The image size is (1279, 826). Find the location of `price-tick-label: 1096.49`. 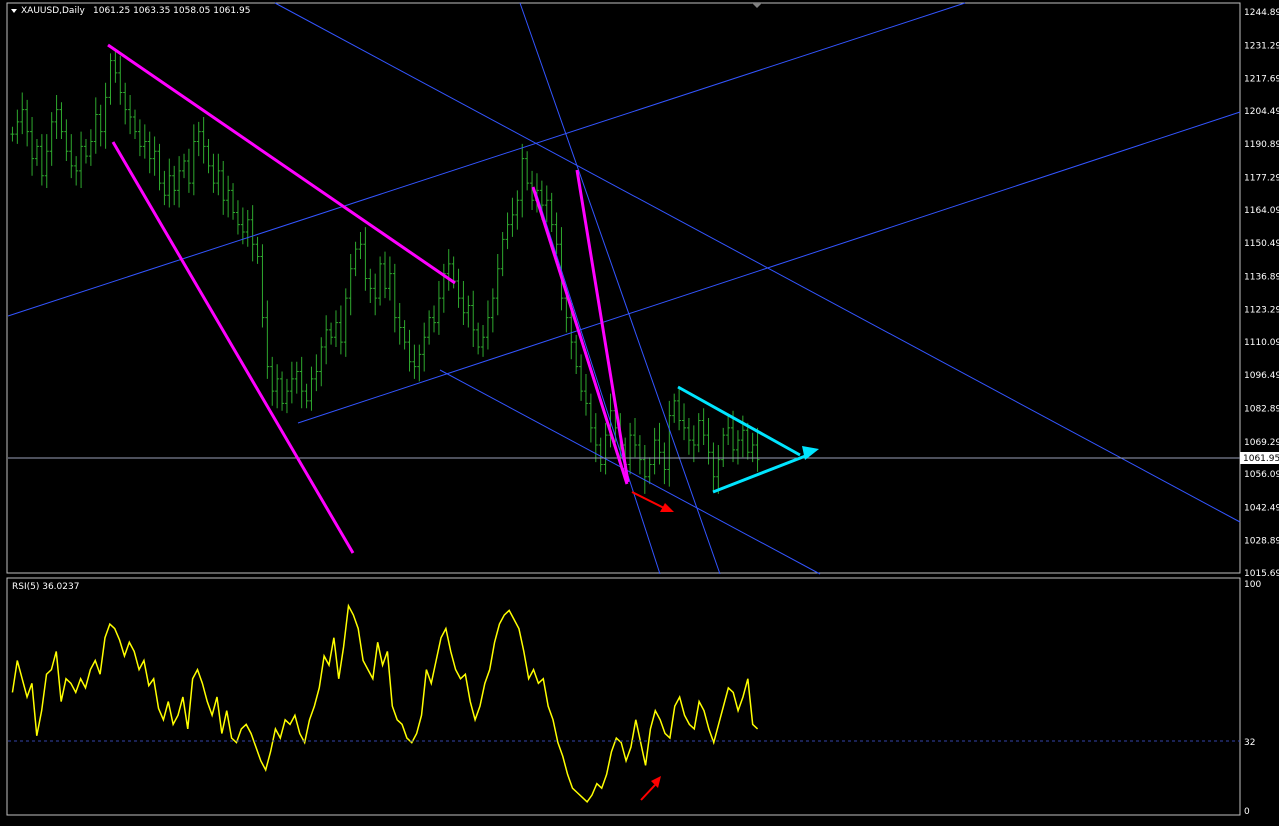

price-tick-label: 1096.49 is located at coordinates (1261, 376).